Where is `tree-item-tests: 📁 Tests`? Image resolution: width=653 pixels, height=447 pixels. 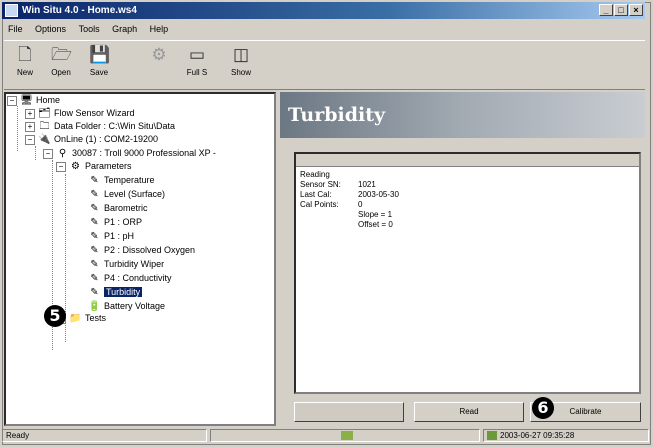 tree-item-tests: 📁 Tests is located at coordinates (87, 318).